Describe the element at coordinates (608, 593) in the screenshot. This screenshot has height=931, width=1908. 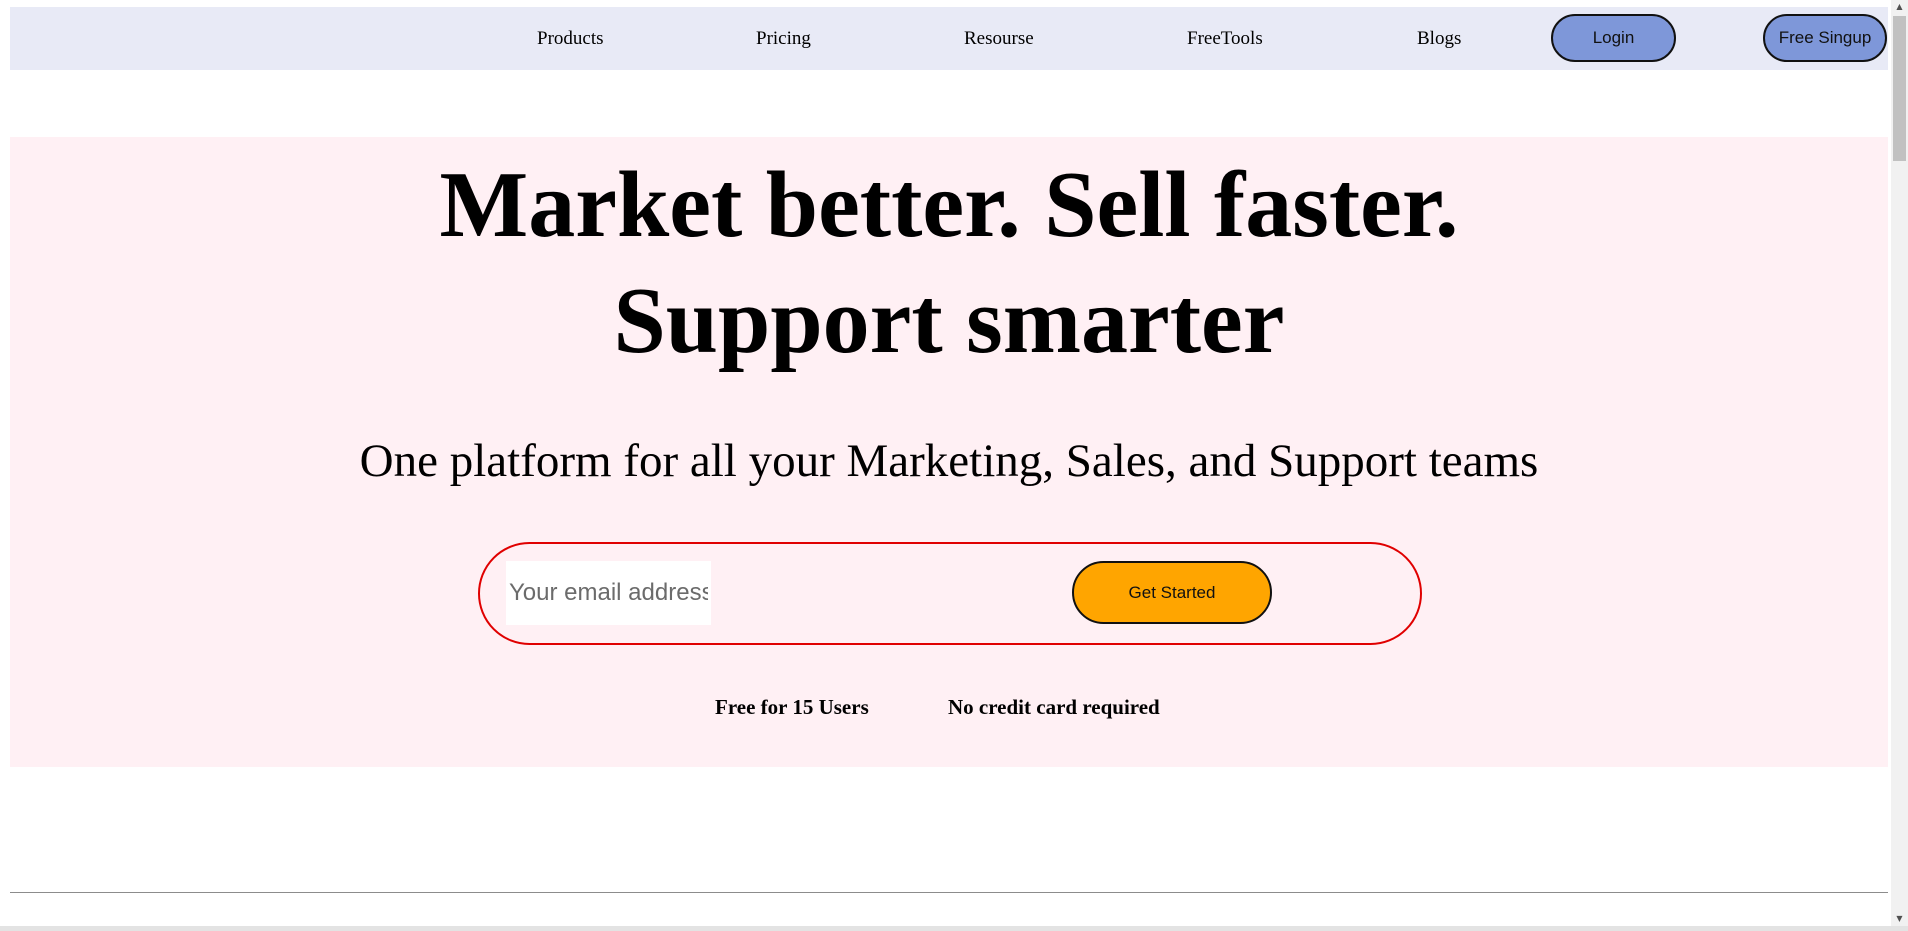
I see `email-input` at that location.